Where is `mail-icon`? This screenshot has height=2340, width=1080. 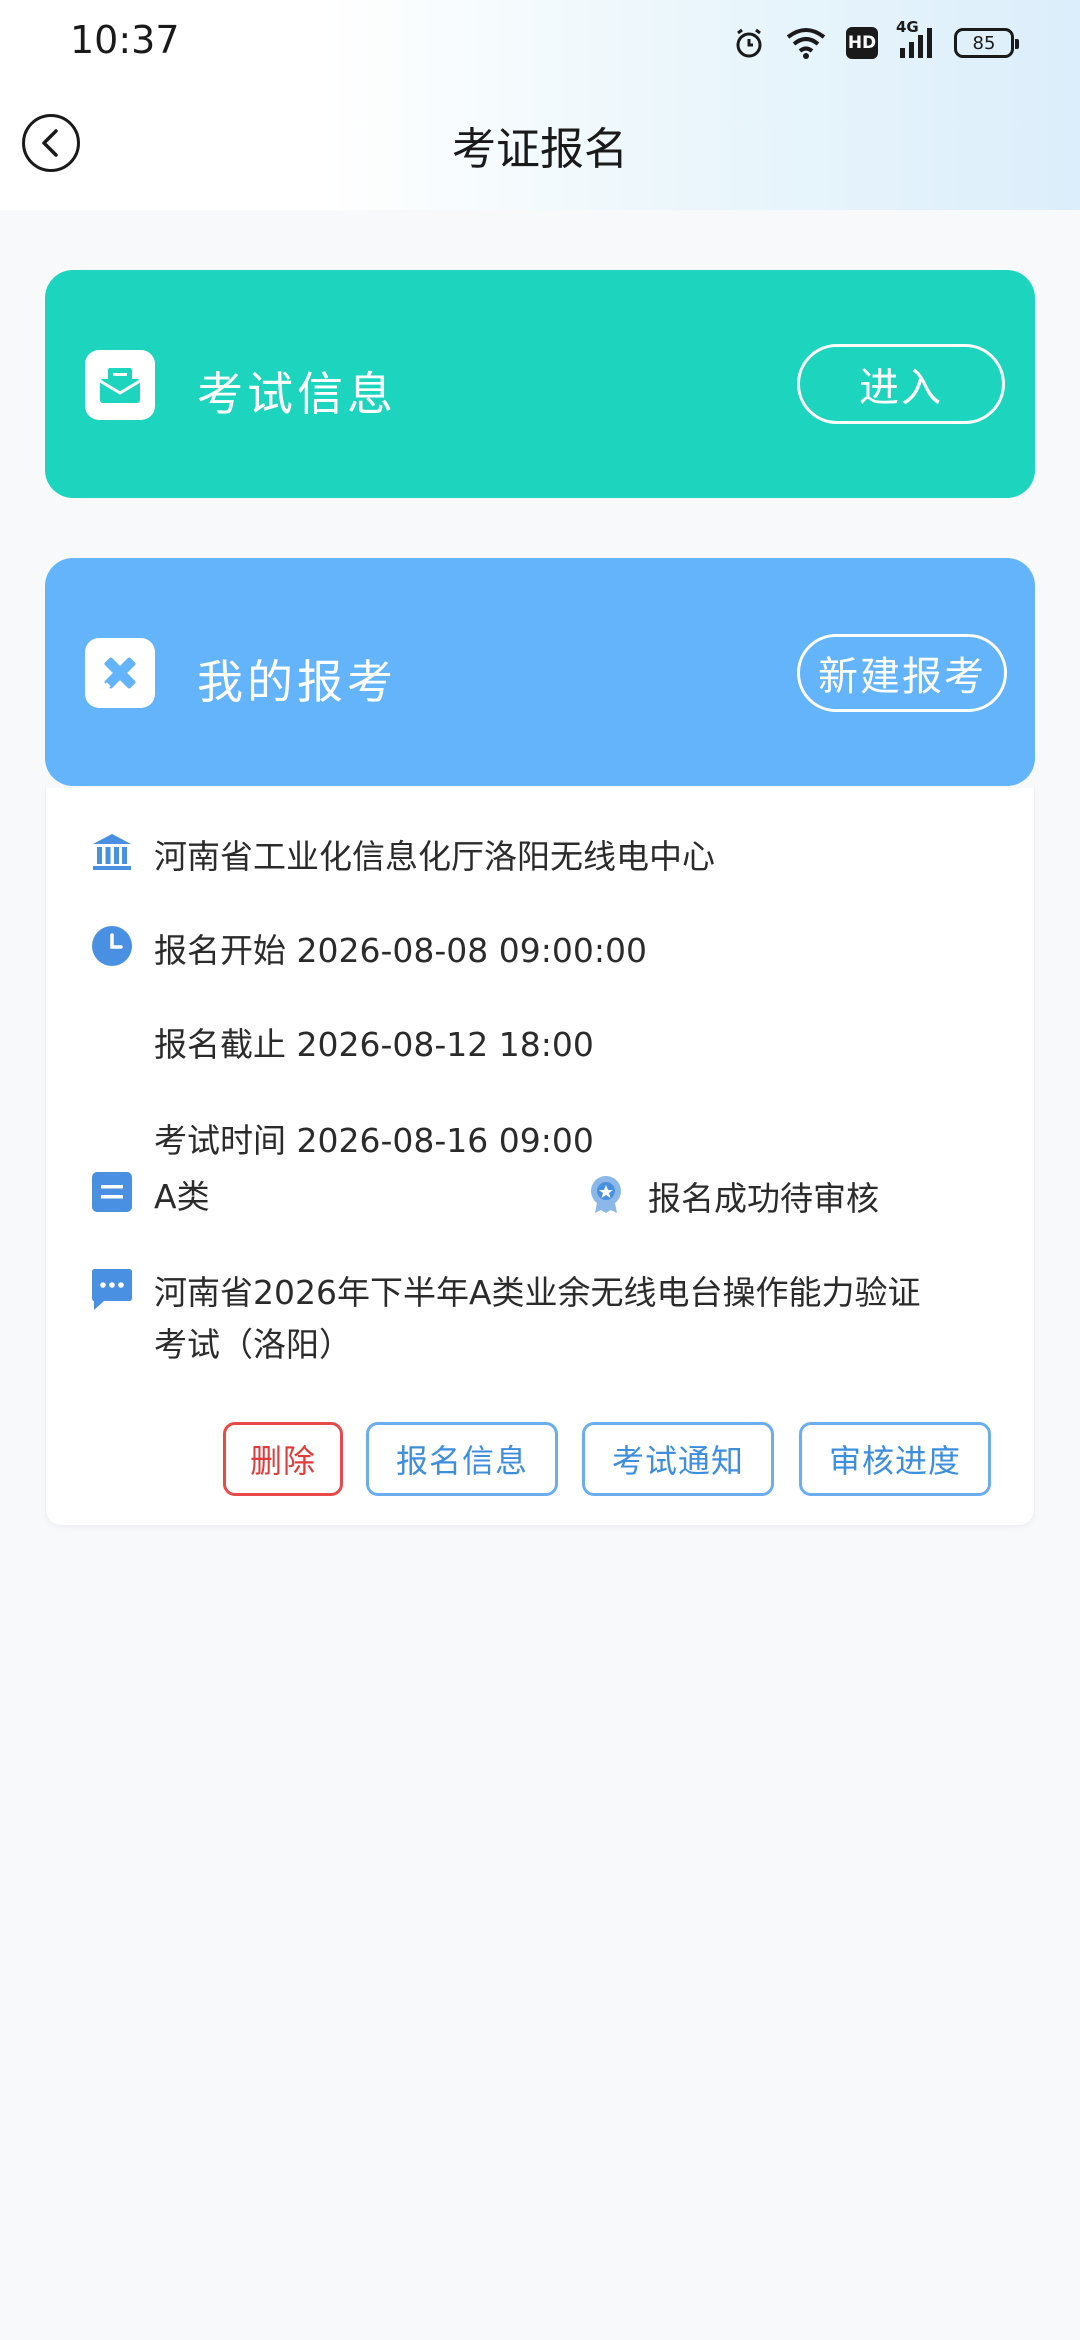
mail-icon is located at coordinates (120, 385).